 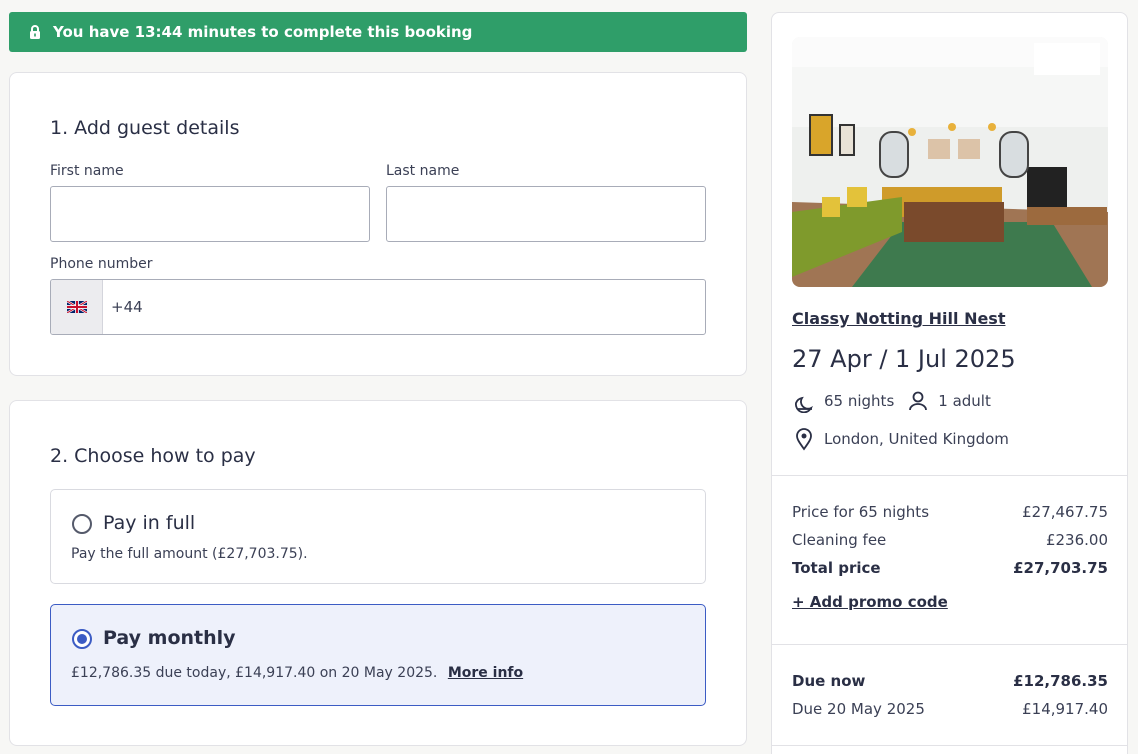 I want to click on guest-count: 1 adult, so click(x=964, y=401).